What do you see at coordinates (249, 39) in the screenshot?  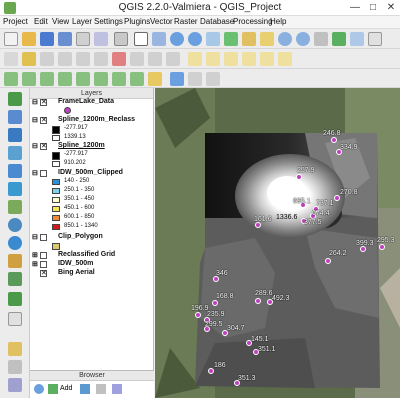 I see `zoom-selection-icon` at bounding box center [249, 39].